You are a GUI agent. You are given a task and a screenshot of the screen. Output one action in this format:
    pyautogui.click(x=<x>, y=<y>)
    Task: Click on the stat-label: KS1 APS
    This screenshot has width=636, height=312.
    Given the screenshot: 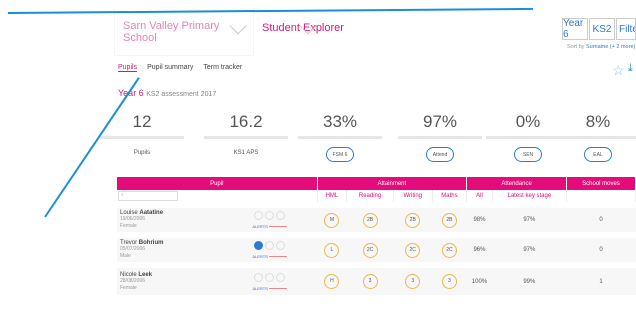 What is the action you would take?
    pyautogui.click(x=246, y=153)
    